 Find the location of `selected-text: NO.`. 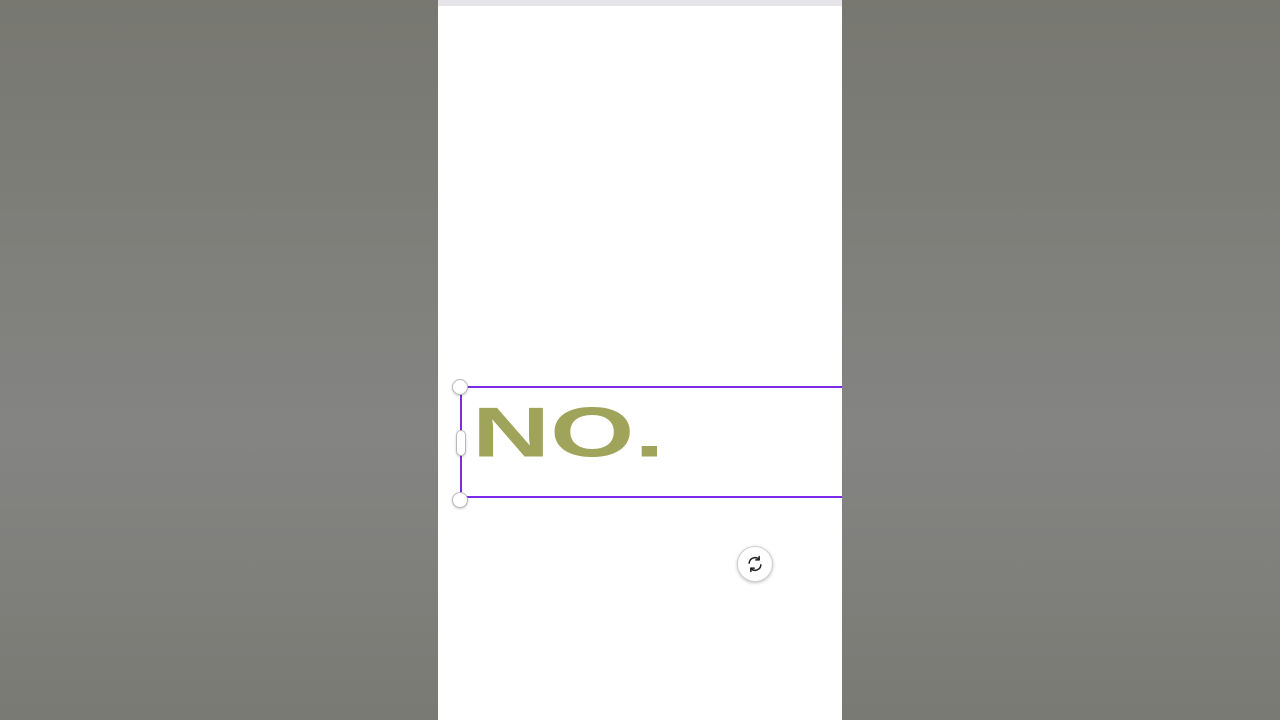

selected-text: NO. is located at coordinates (568, 433).